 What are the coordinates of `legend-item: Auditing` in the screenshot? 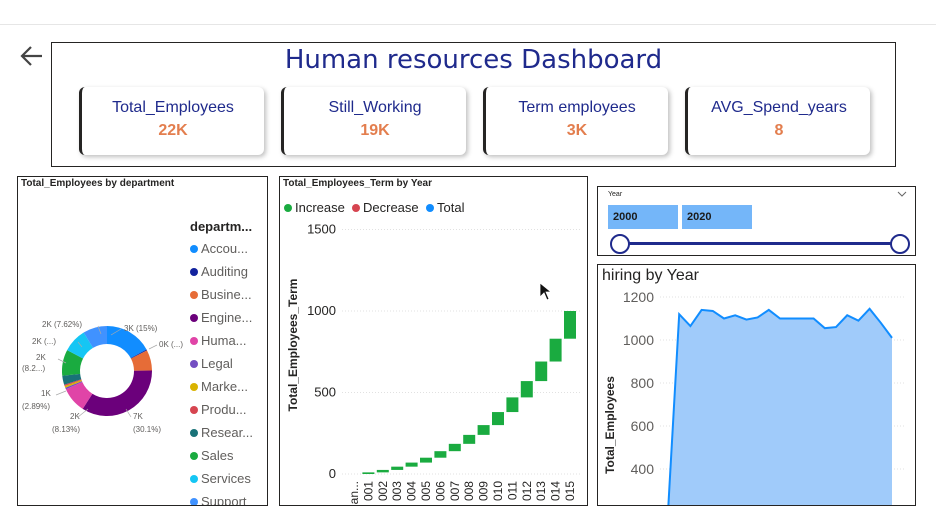 It's located at (219, 271).